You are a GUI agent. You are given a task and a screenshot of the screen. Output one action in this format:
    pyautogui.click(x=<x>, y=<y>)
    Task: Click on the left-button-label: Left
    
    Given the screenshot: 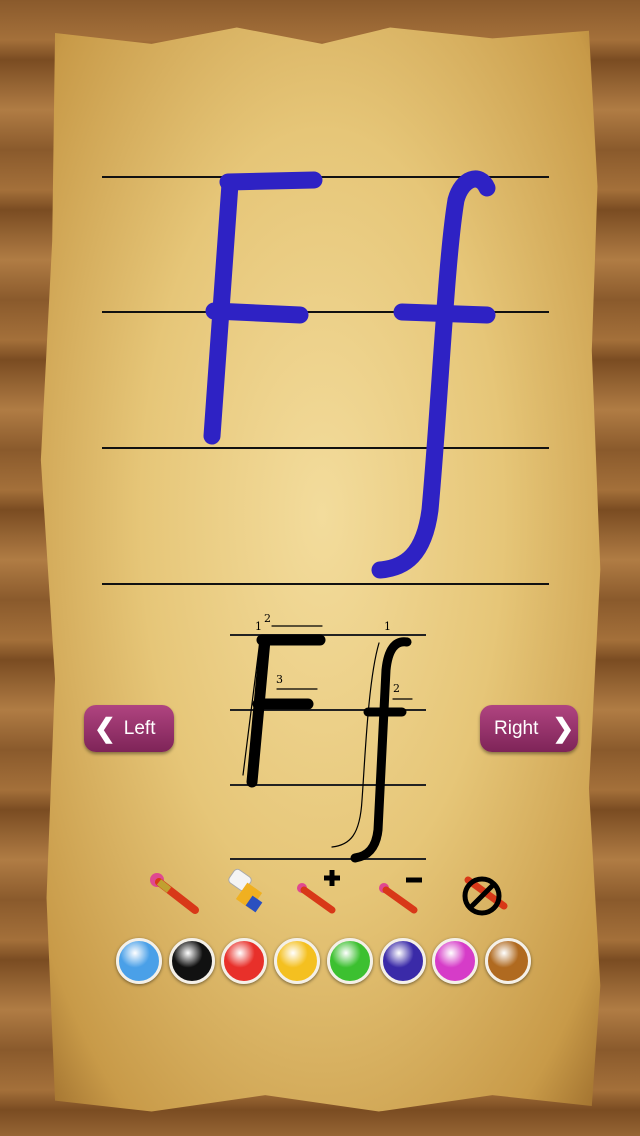 What is the action you would take?
    pyautogui.click(x=139, y=728)
    